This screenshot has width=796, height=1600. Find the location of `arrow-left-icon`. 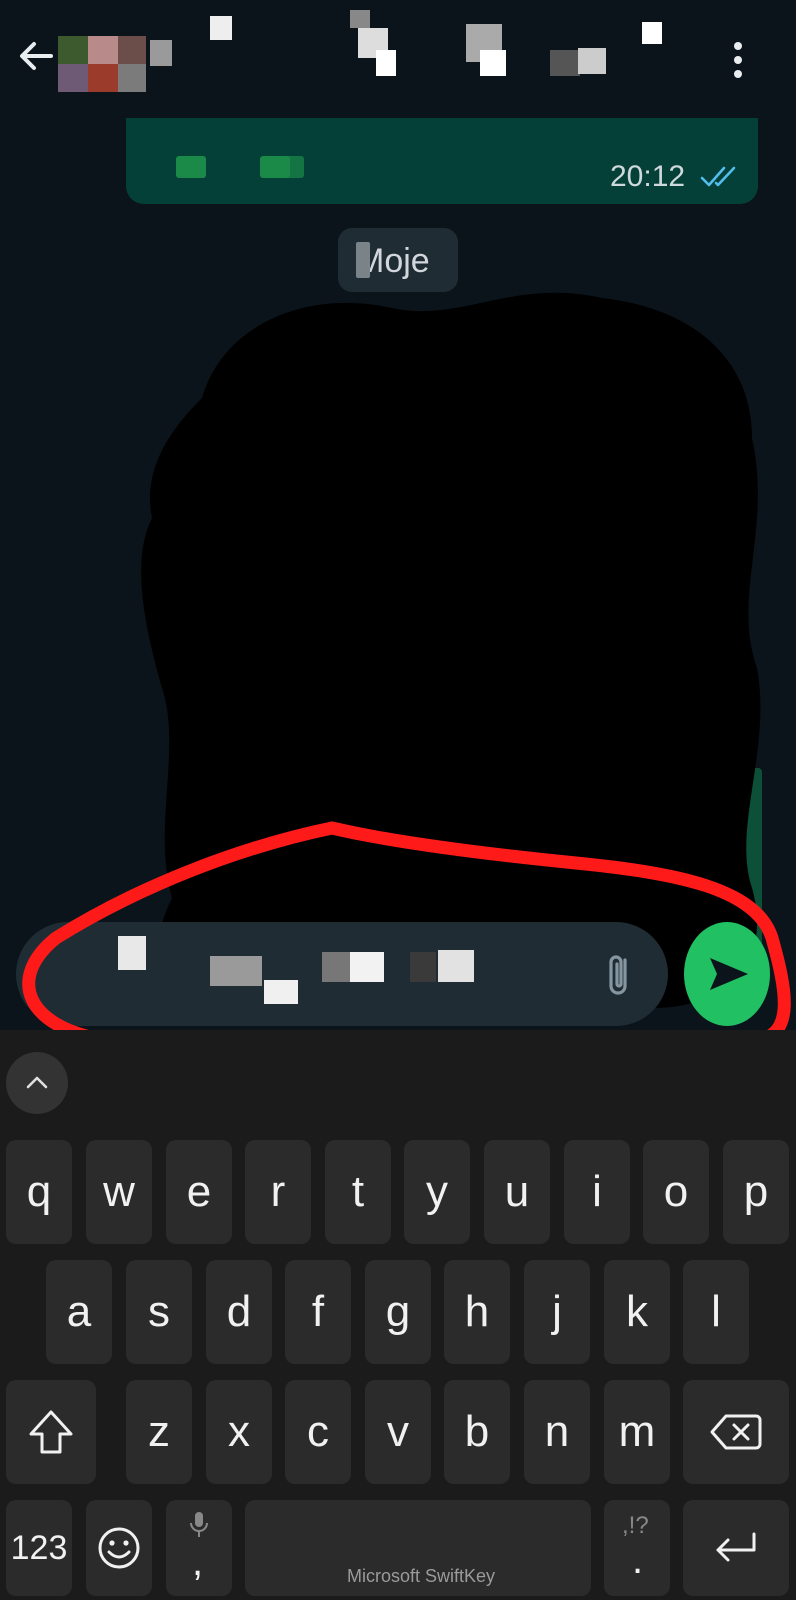

arrow-left-icon is located at coordinates (36, 56).